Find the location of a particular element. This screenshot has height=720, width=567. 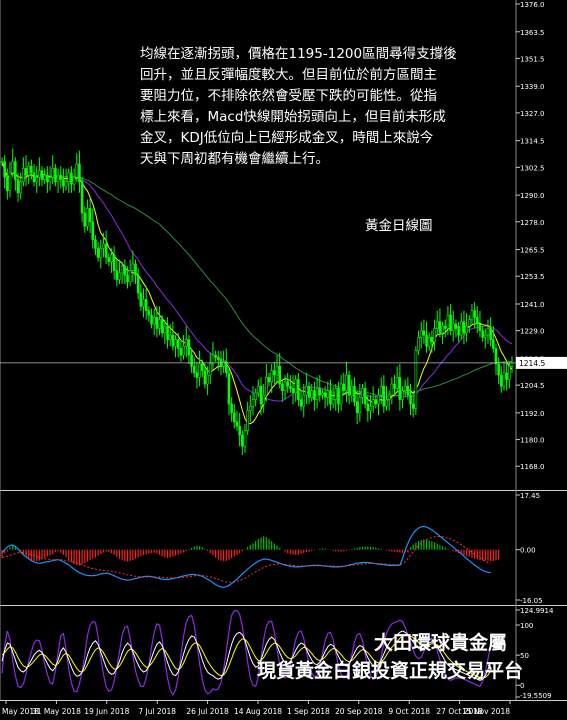

kdj-tick-label: -19.5509 is located at coordinates (535, 696).